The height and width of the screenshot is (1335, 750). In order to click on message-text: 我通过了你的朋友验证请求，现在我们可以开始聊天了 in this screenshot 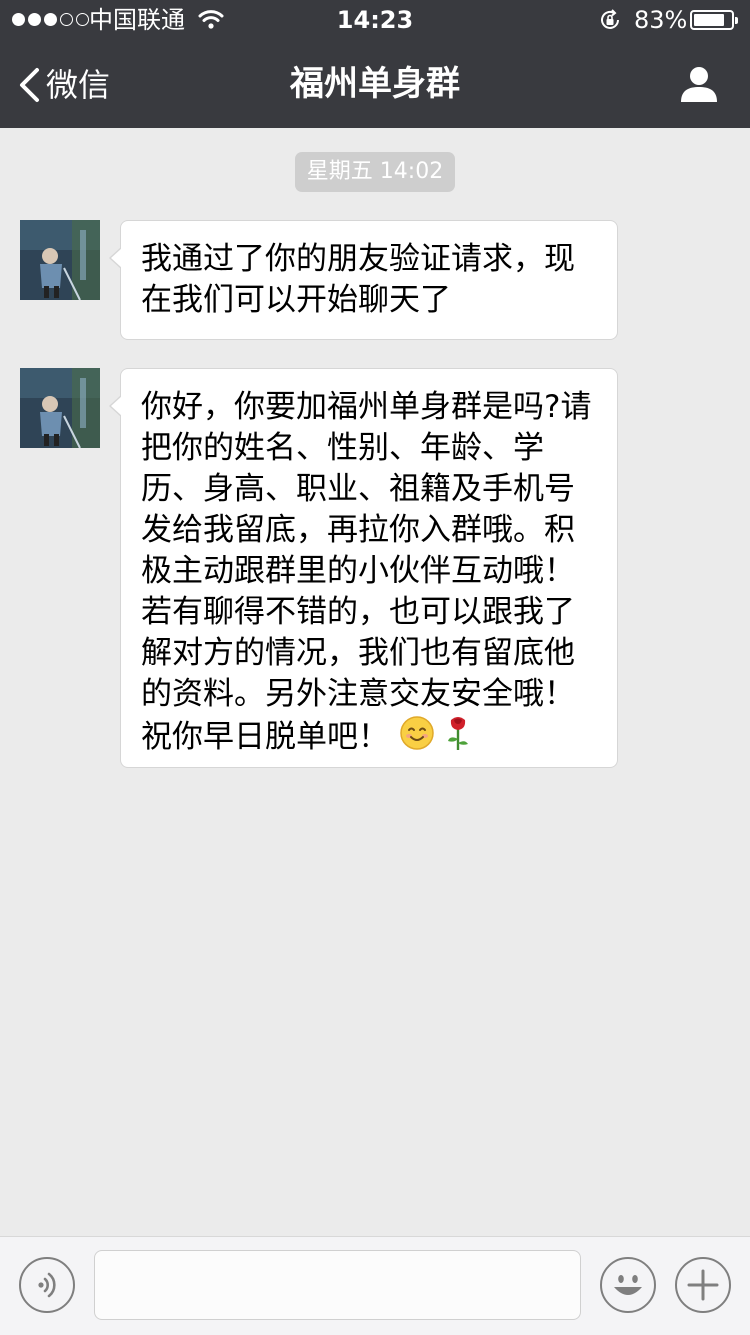, I will do `click(358, 279)`.